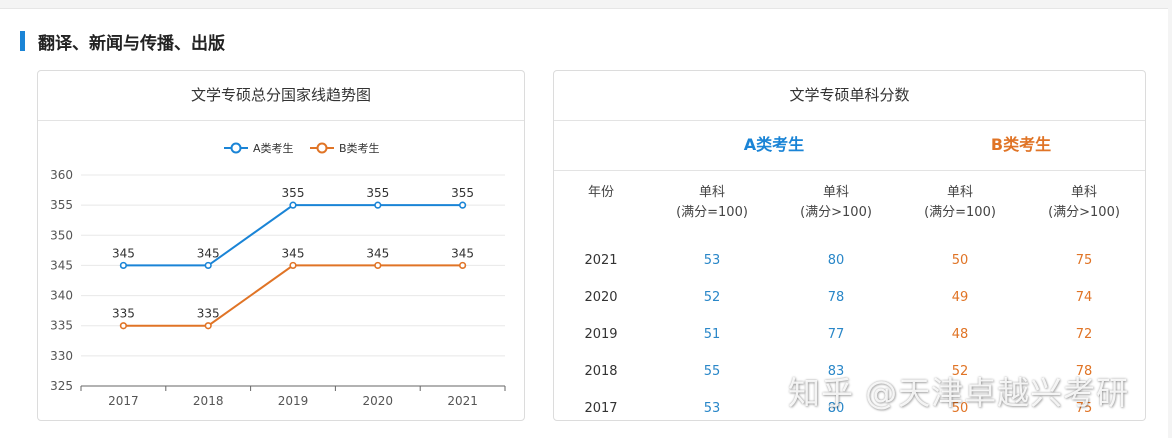 Image resolution: width=1172 pixels, height=438 pixels. What do you see at coordinates (849, 145) in the screenshot?
I see `category-header-row: A类考生 B类考生` at bounding box center [849, 145].